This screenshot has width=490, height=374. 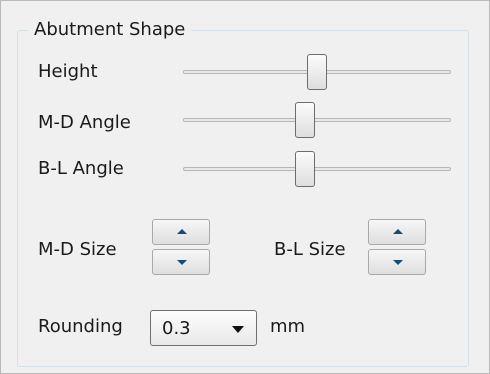 I want to click on bl-angle-label: B-L Angle, so click(x=81, y=168).